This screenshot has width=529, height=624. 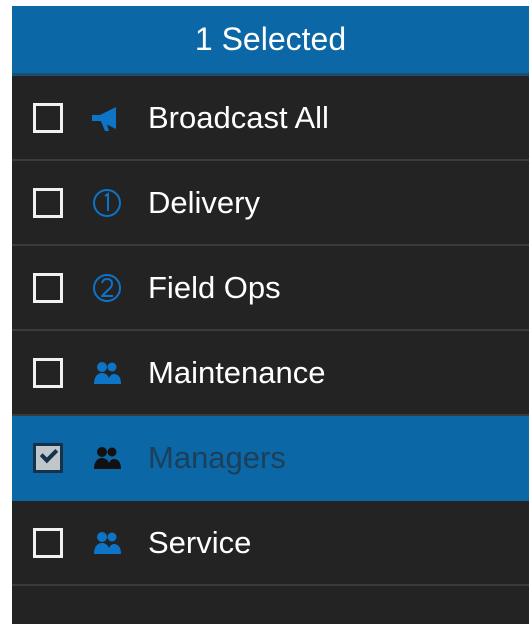 I want to click on group-label: Service, so click(x=200, y=542).